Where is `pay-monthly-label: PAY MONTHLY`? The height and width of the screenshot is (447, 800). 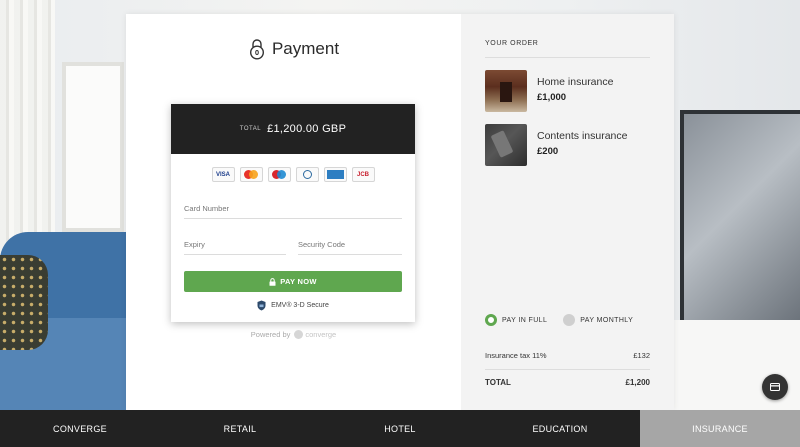 pay-monthly-label: PAY MONTHLY is located at coordinates (607, 320).